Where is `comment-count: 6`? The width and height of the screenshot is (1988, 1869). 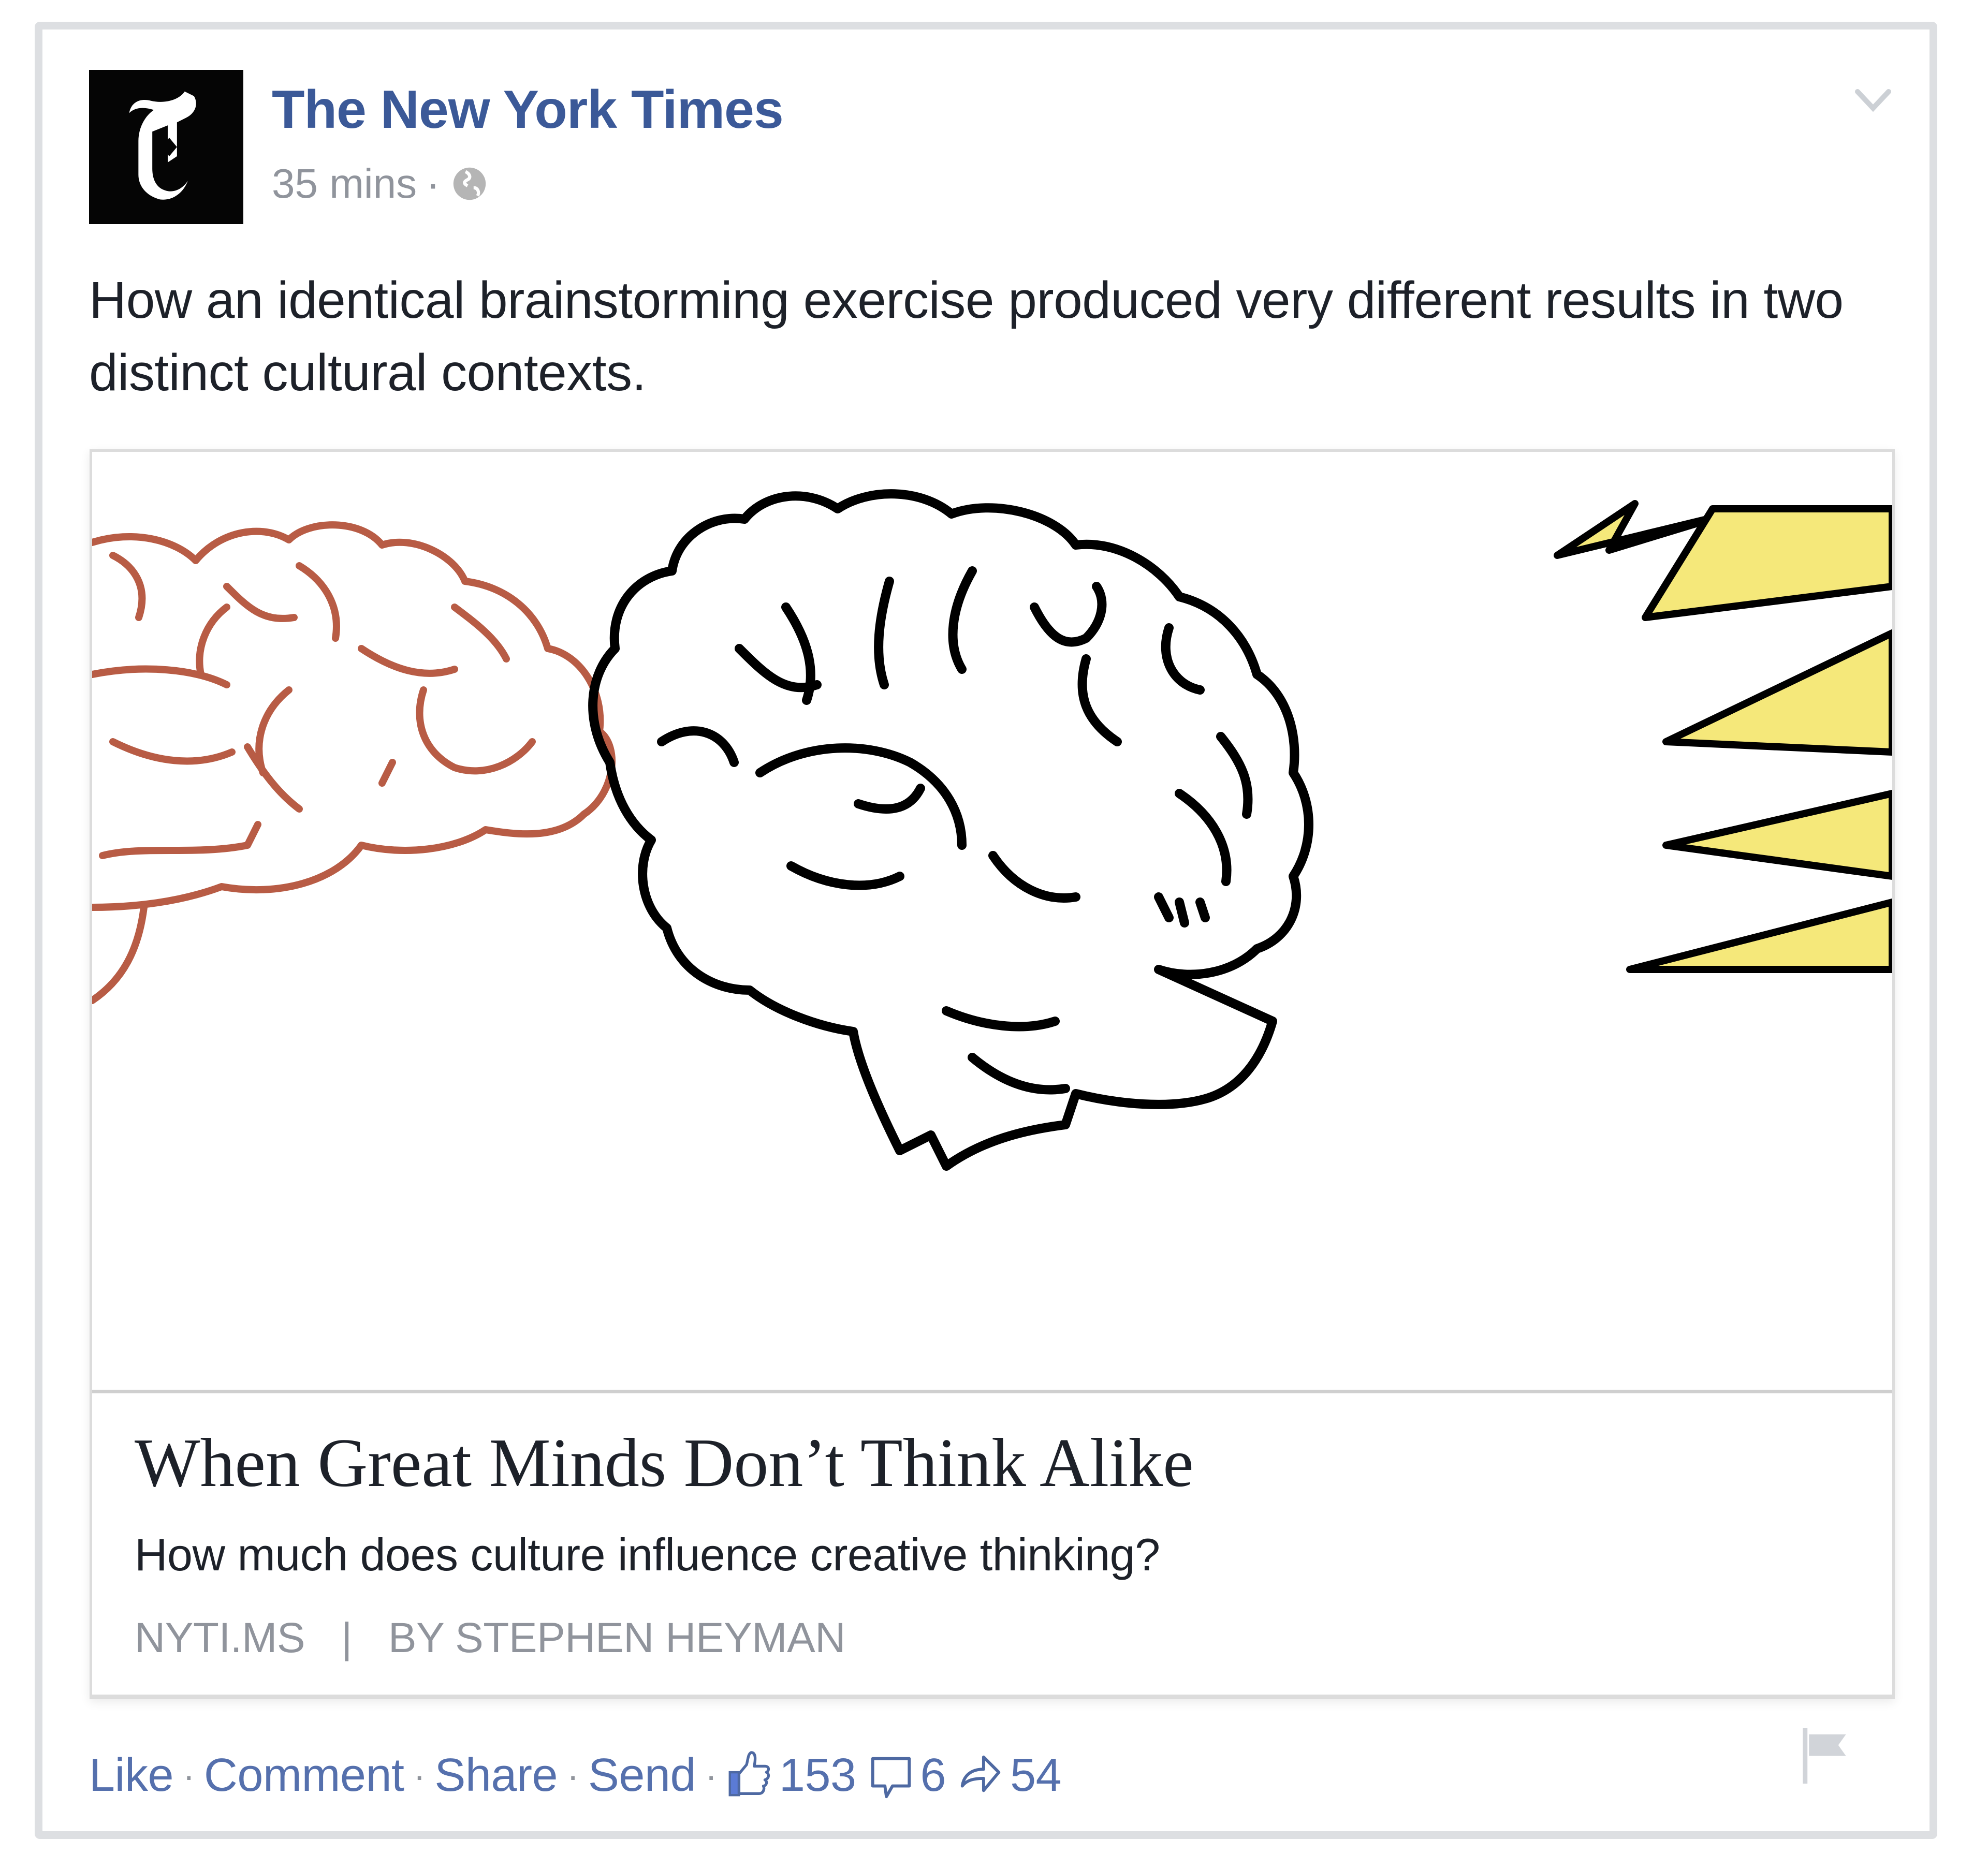 comment-count: 6 is located at coordinates (933, 1776).